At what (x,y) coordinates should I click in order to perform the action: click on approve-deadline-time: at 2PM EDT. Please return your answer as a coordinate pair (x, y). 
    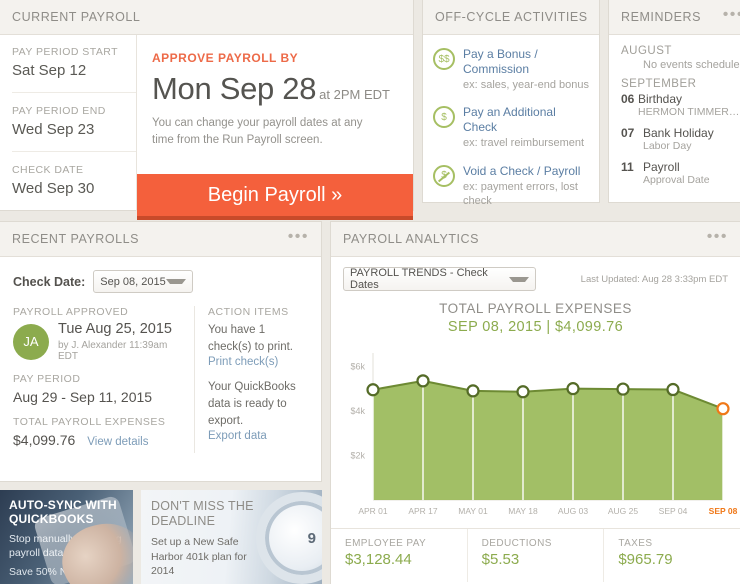
    Looking at the image, I should click on (354, 94).